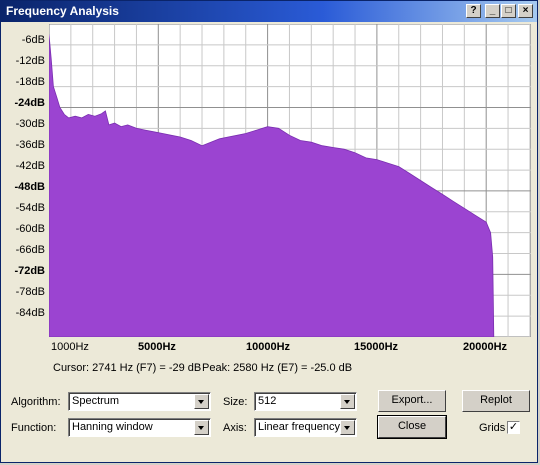 The image size is (540, 465). I want to click on peak-readout: Peak: 2580 Hz (E7) = -25.0 dB, so click(277, 368).